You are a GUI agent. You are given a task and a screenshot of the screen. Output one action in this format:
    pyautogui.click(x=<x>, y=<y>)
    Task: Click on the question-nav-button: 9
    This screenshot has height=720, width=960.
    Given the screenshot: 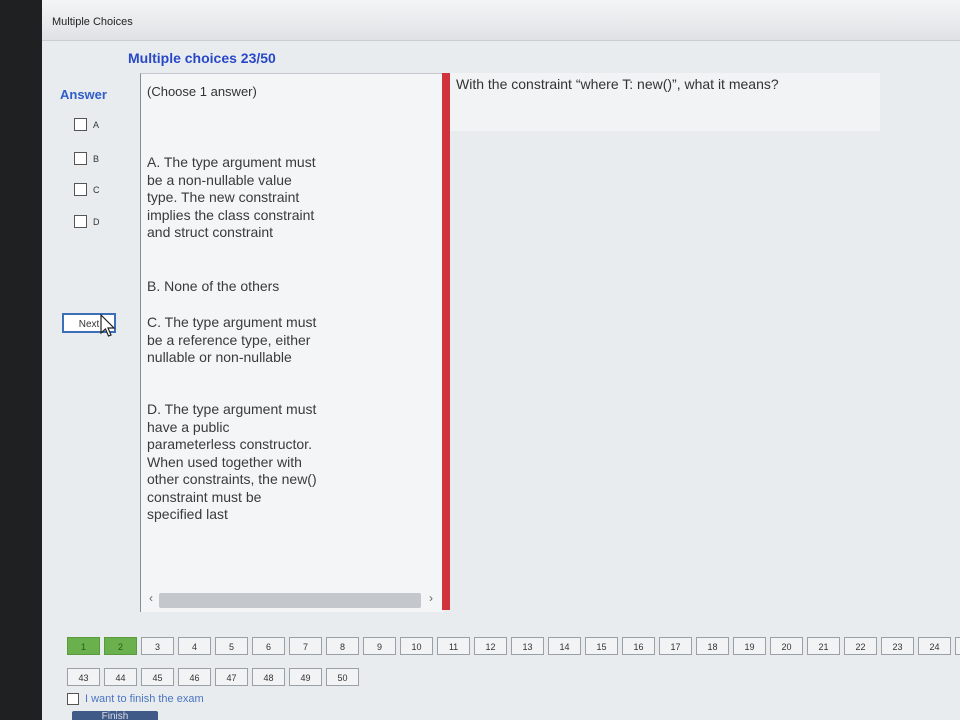 What is the action you would take?
    pyautogui.click(x=379, y=646)
    